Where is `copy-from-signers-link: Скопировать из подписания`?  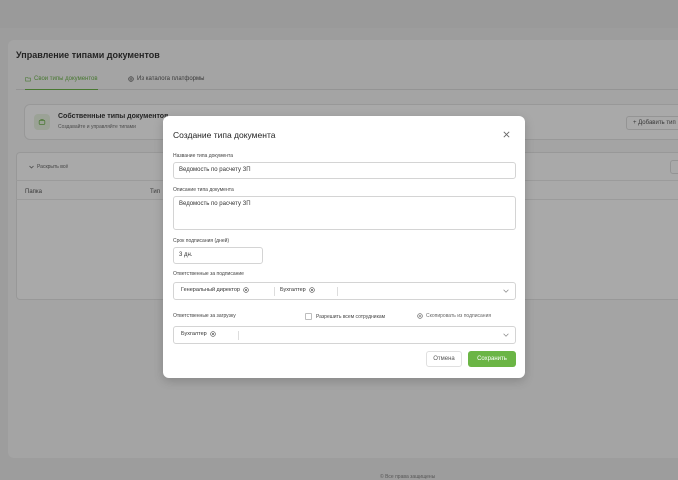 copy-from-signers-link: Скопировать из подписания is located at coordinates (454, 316).